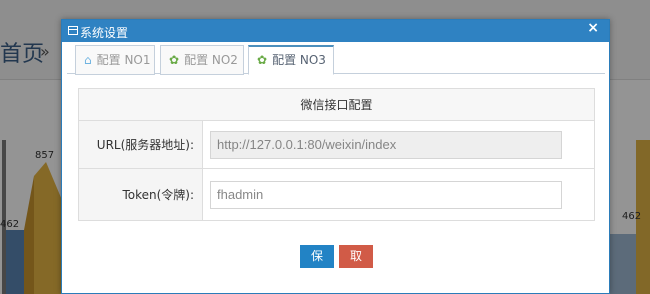 Image resolution: width=650 pixels, height=294 pixels. Describe the element at coordinates (140, 144) in the screenshot. I see `url-label: URL(服务器地址):` at that location.